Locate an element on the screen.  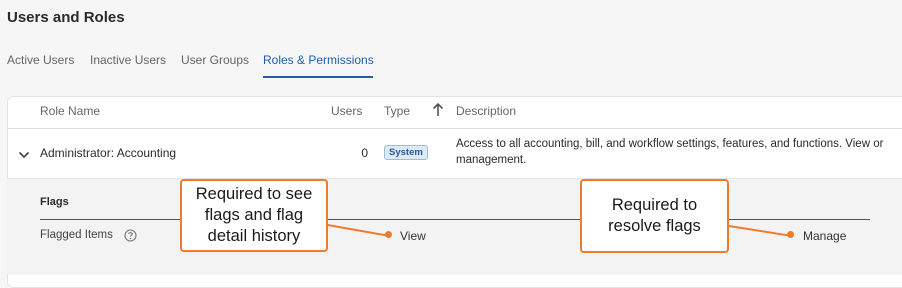
annotation-text-line: Required to is located at coordinates (654, 205).